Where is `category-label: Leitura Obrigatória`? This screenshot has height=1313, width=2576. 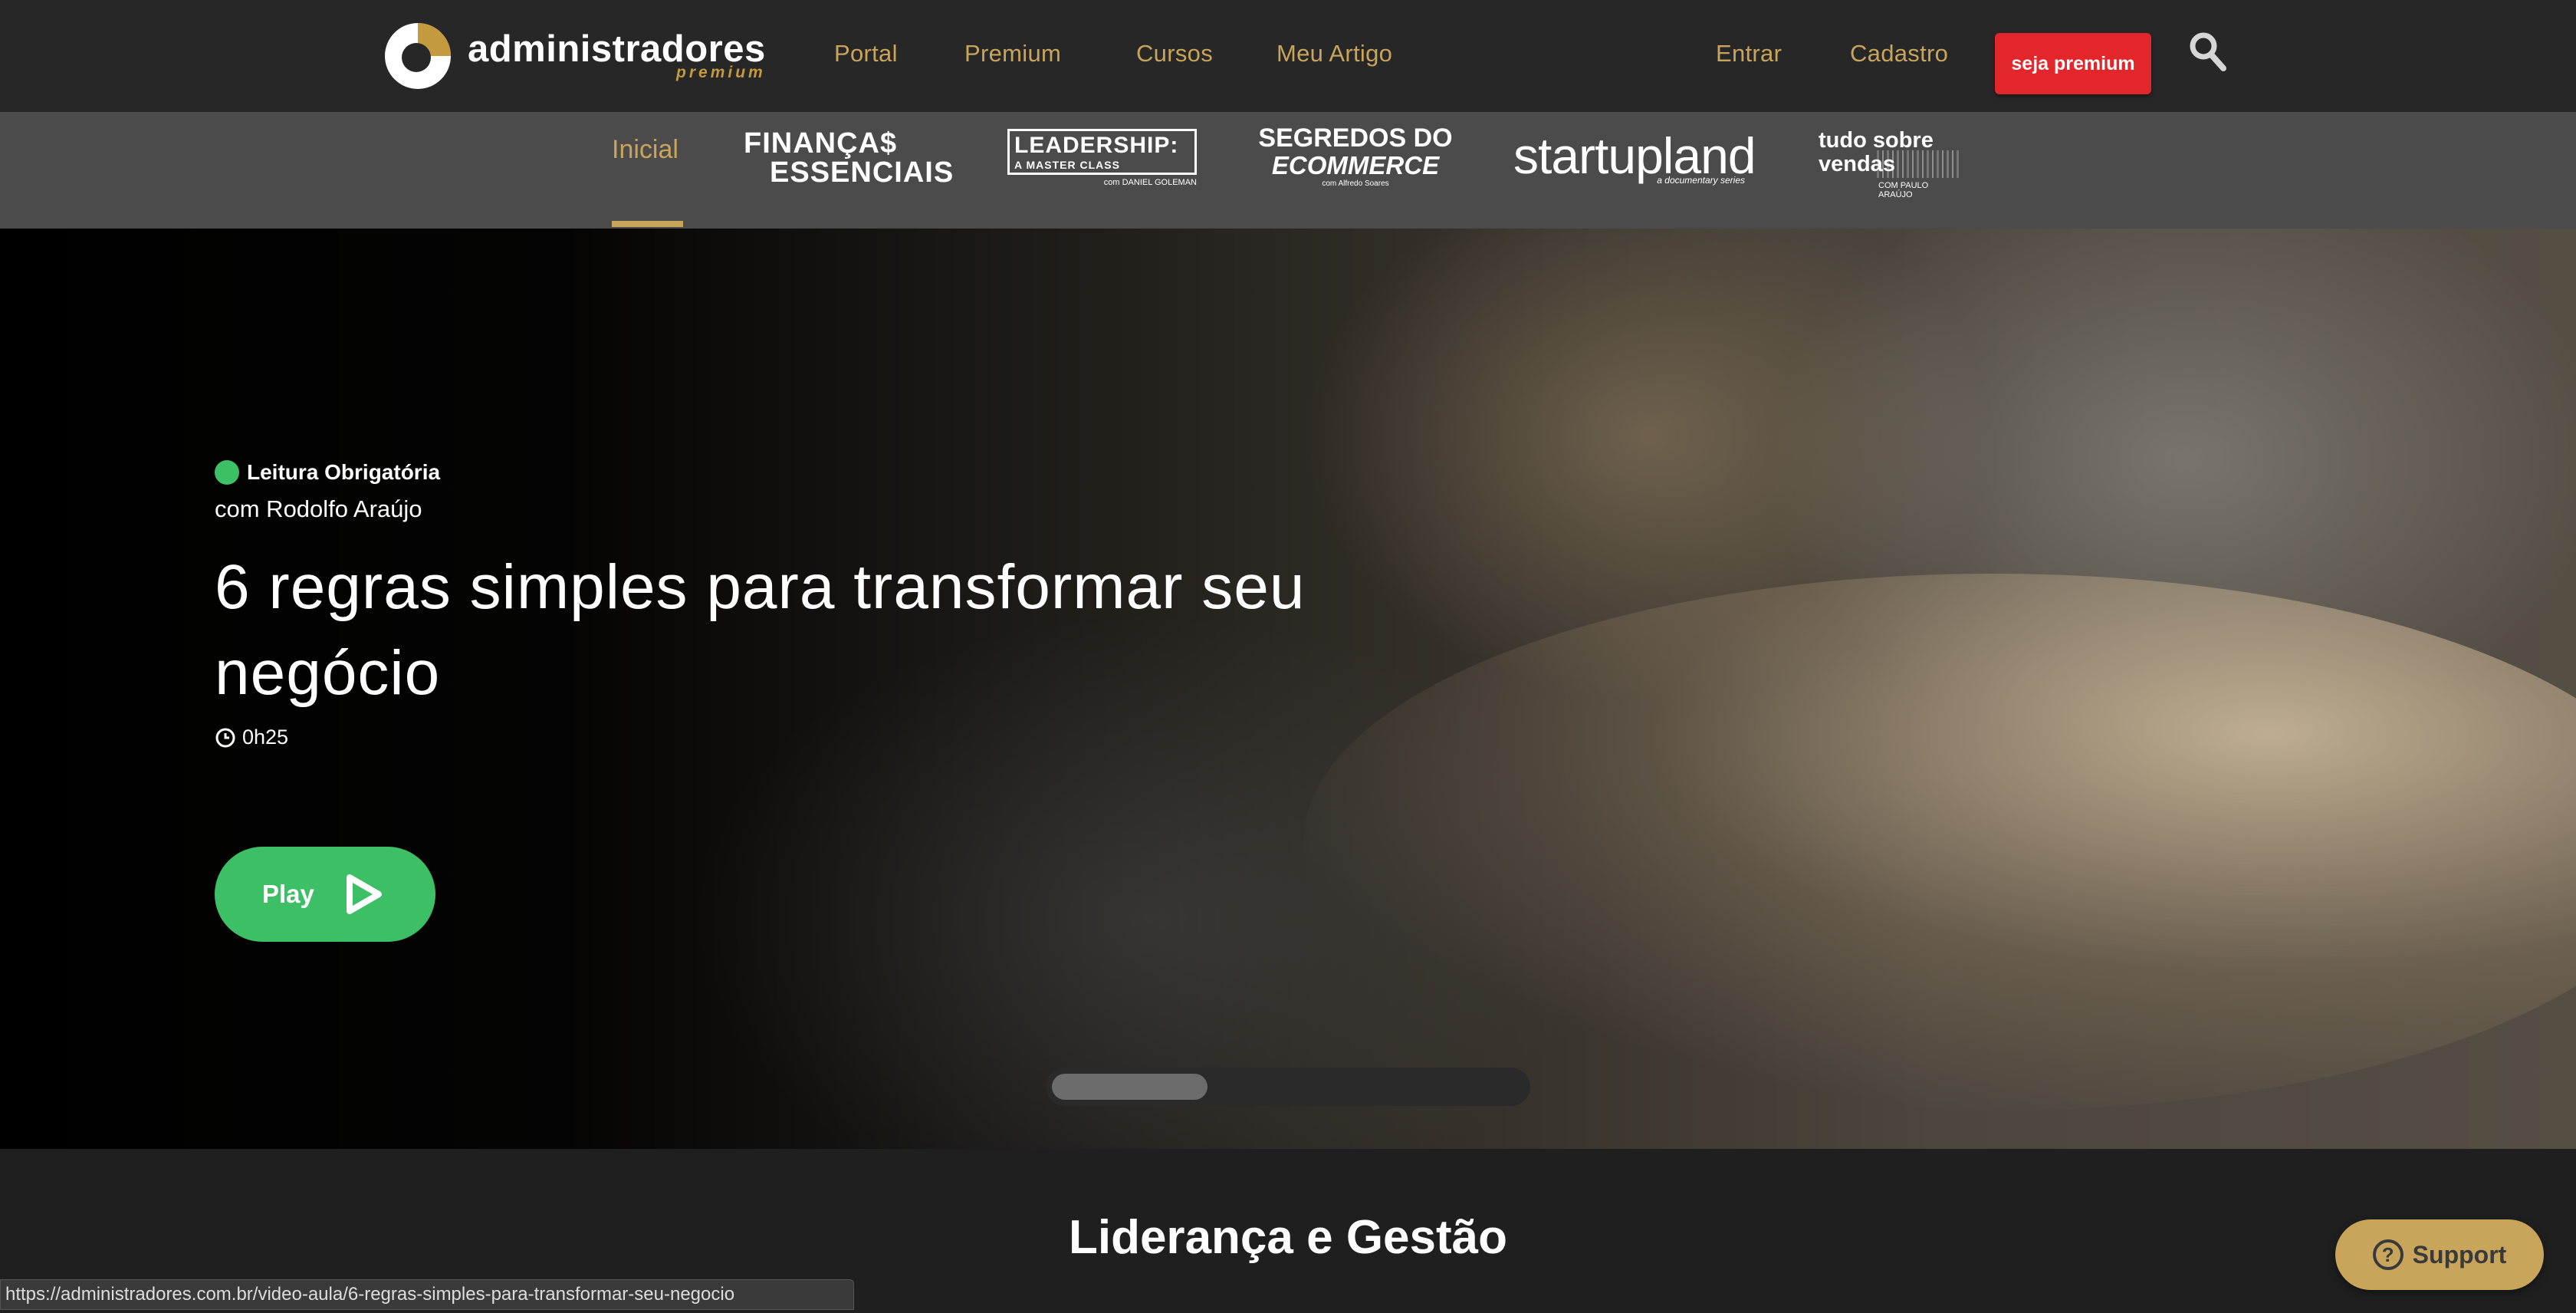 category-label: Leitura Obrigatória is located at coordinates (344, 472).